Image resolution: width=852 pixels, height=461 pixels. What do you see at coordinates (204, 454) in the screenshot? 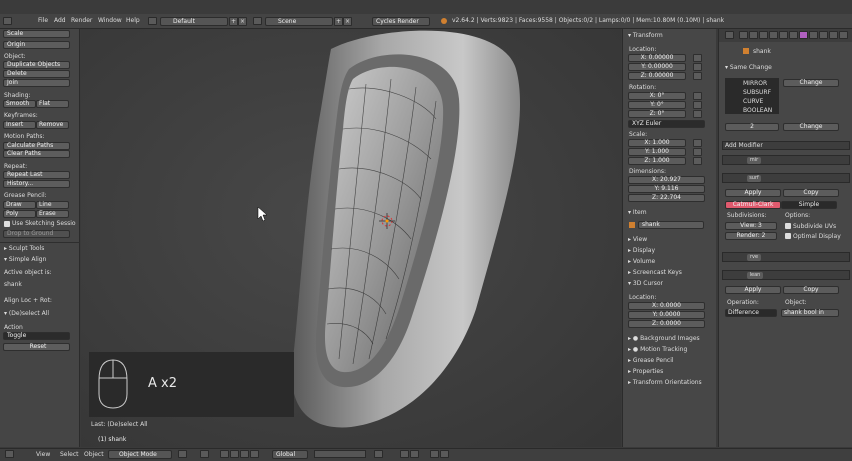
I see `pivot-icon` at bounding box center [204, 454].